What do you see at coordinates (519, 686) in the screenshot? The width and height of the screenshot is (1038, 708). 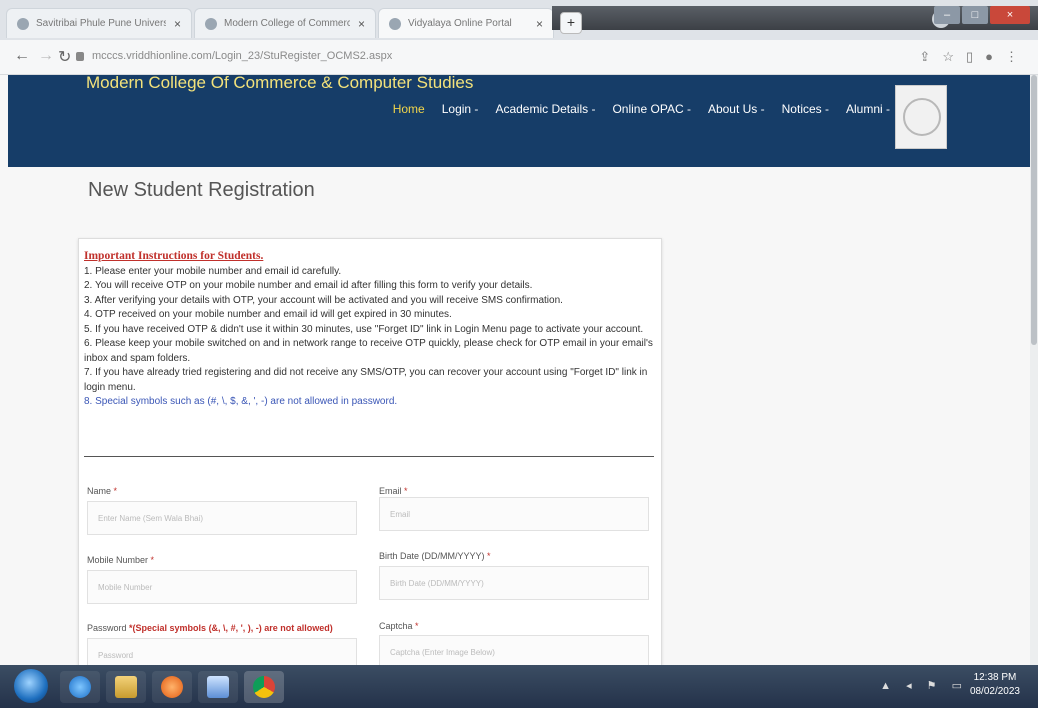 I see `windows-taskbar: ▲ ◂ ⚑ ▭ 12:38 PM 08/02/2023` at bounding box center [519, 686].